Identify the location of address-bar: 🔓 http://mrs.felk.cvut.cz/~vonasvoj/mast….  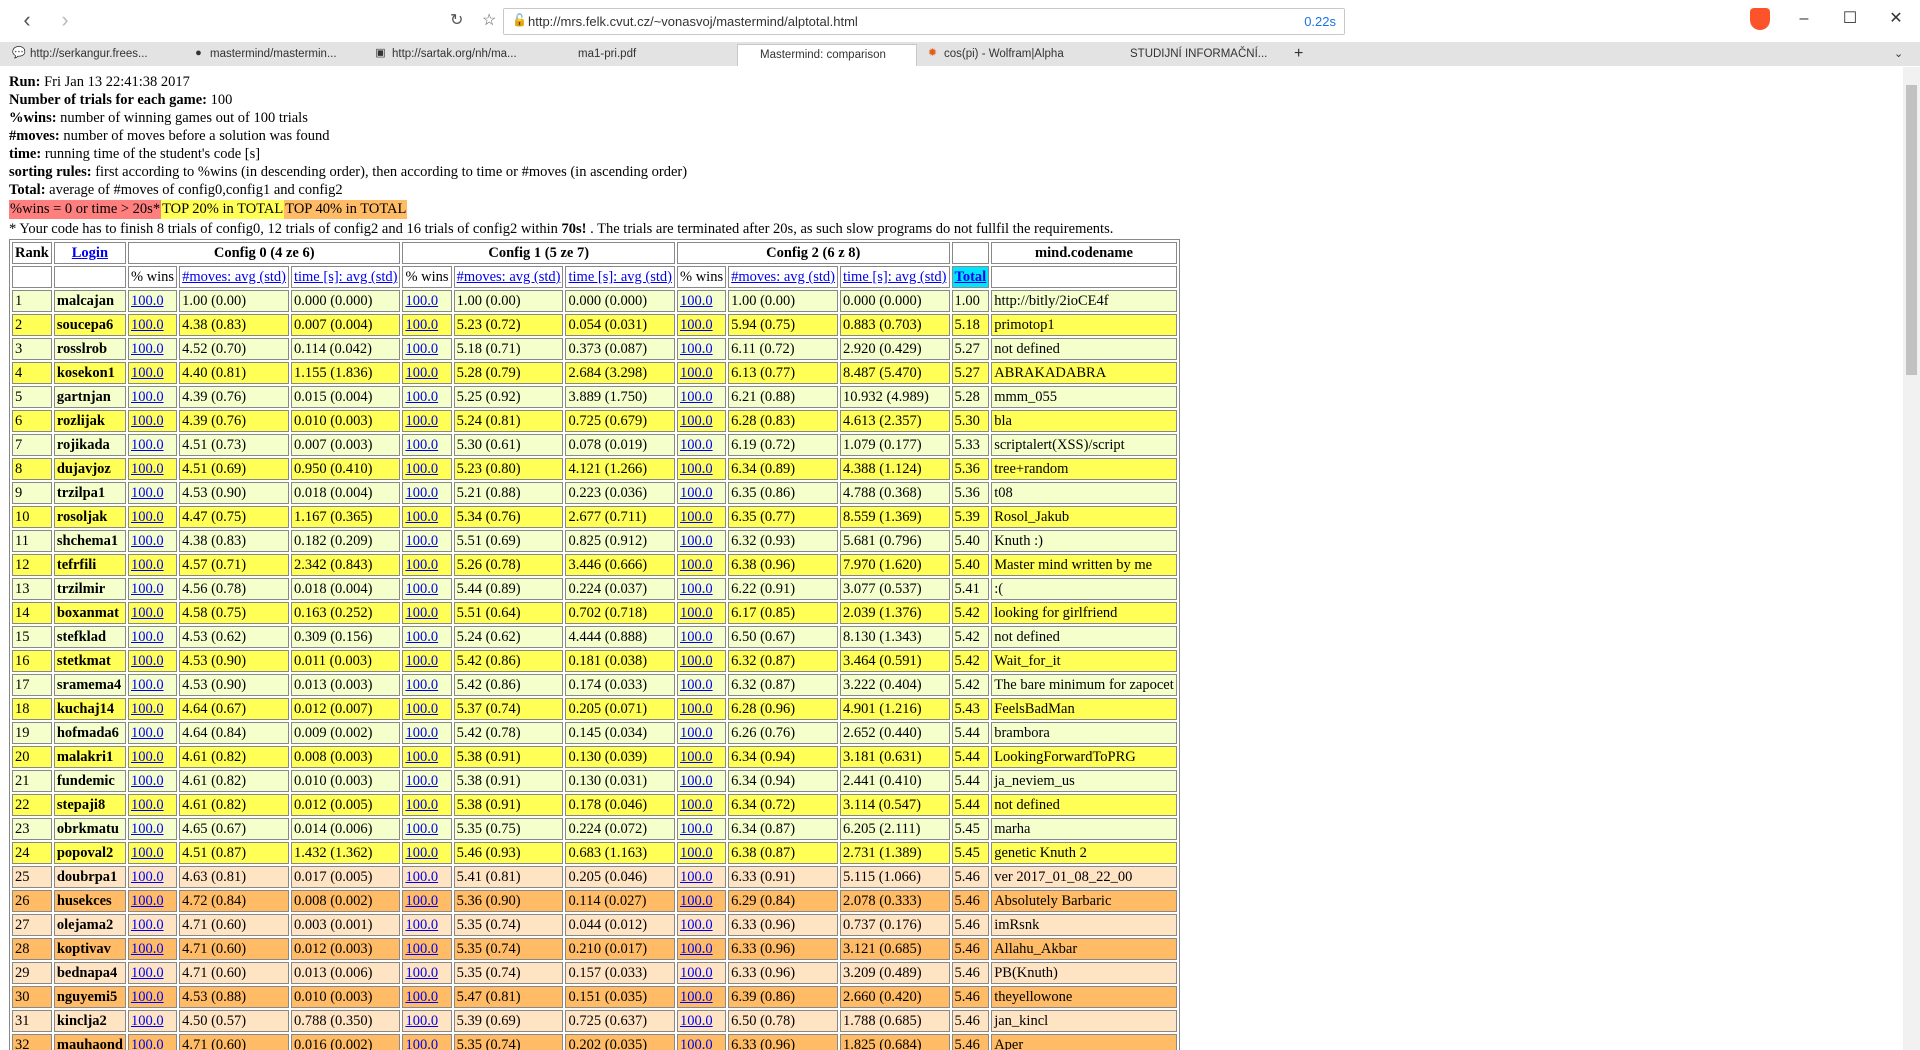
(924, 21).